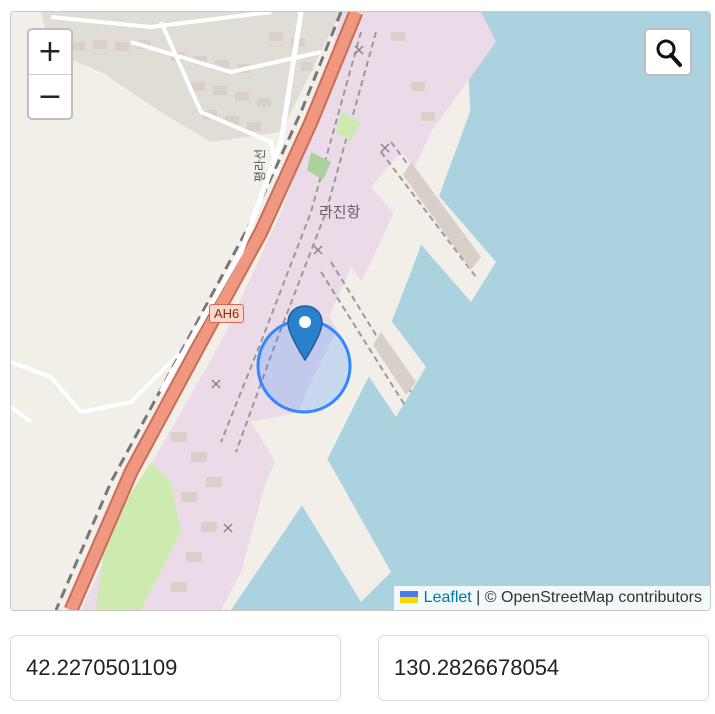 The image size is (715, 714). I want to click on port-name-label: 라진항, so click(340, 212).